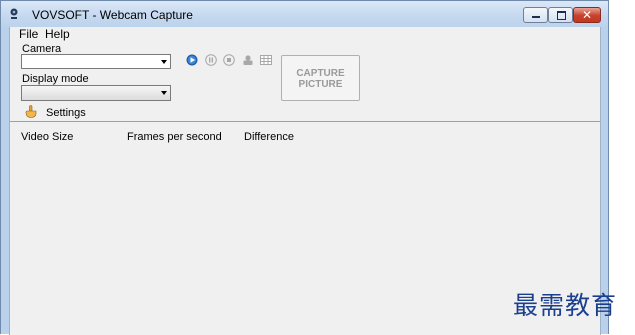 This screenshot has width=635, height=335. What do you see at coordinates (112, 15) in the screenshot?
I see `window-title: VOVSOFT - Webcam Capture` at bounding box center [112, 15].